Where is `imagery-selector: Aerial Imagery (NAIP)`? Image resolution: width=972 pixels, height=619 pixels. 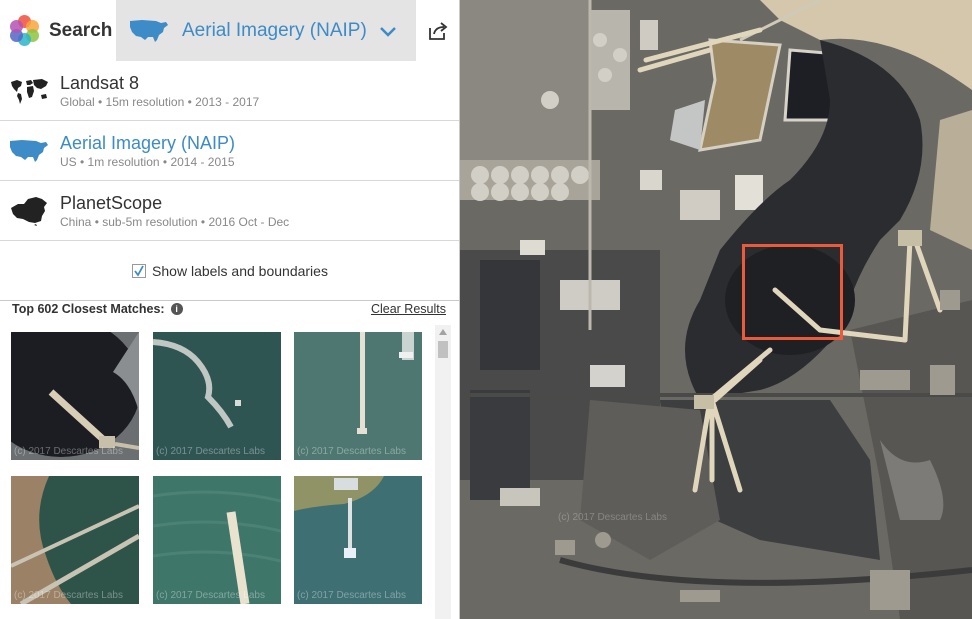
imagery-selector: Aerial Imagery (NAIP) is located at coordinates (265, 30).